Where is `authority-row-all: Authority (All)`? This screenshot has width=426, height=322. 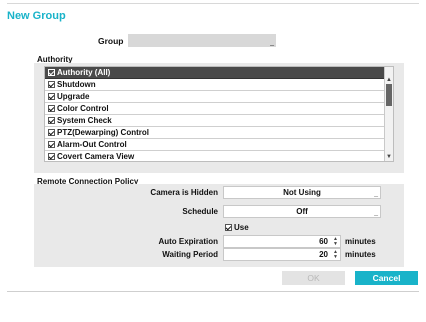 authority-row-all: Authority (All) is located at coordinates (215, 73).